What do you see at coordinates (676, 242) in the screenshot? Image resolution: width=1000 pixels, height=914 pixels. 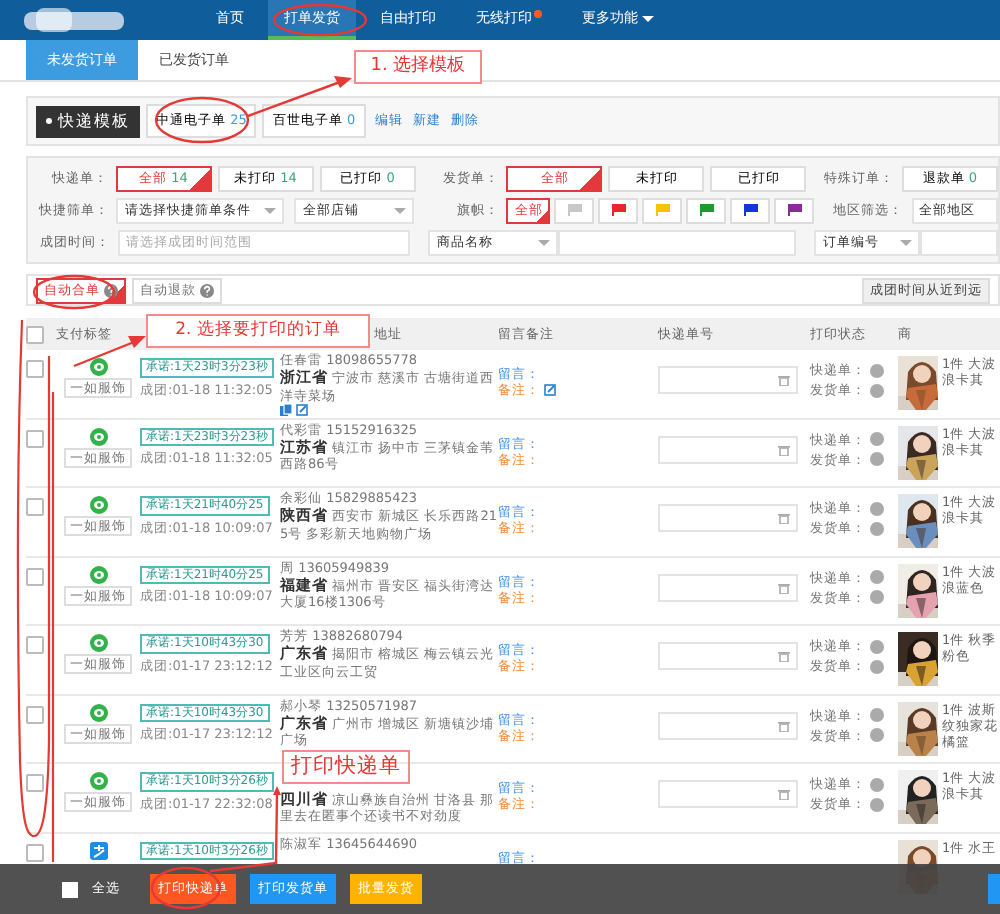 I see `product-name-field` at bounding box center [676, 242].